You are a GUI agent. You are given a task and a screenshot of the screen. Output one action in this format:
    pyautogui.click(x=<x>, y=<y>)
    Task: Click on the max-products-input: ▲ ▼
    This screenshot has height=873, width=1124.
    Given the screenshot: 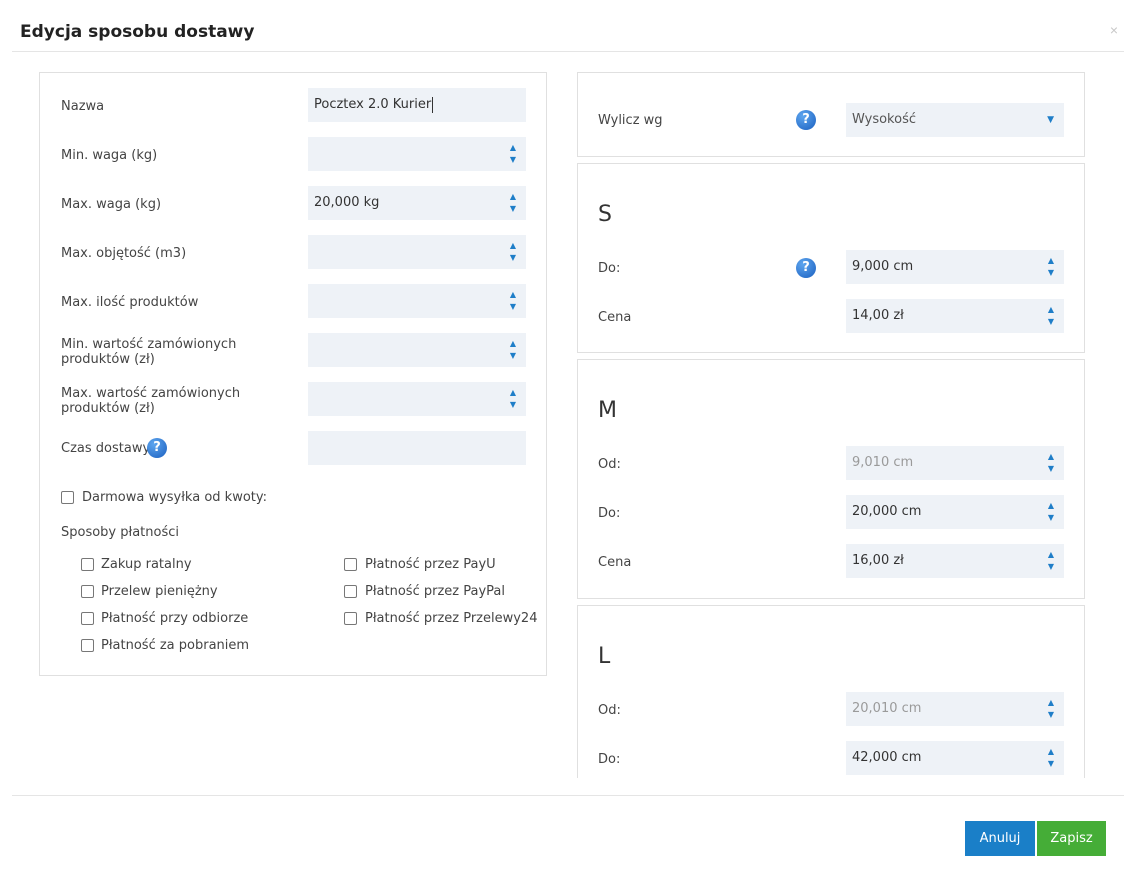 What is the action you would take?
    pyautogui.click(x=417, y=301)
    